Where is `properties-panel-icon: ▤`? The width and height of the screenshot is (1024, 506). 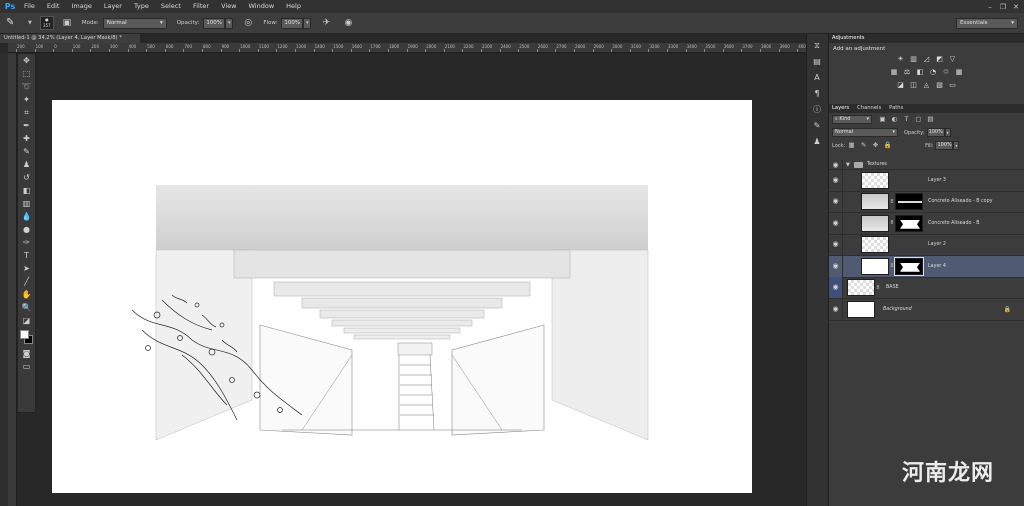 properties-panel-icon: ▤ is located at coordinates (817, 62).